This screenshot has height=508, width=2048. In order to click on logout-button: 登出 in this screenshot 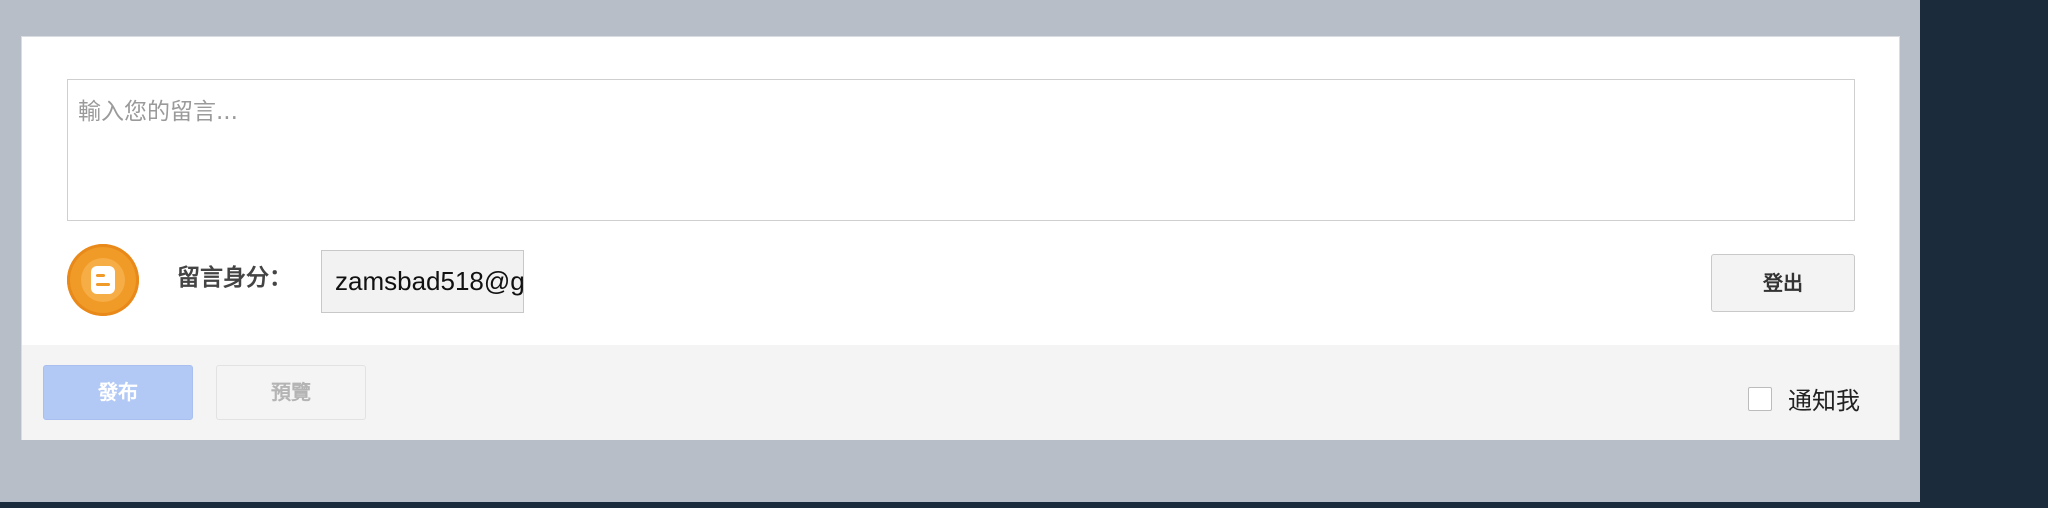, I will do `click(1783, 283)`.